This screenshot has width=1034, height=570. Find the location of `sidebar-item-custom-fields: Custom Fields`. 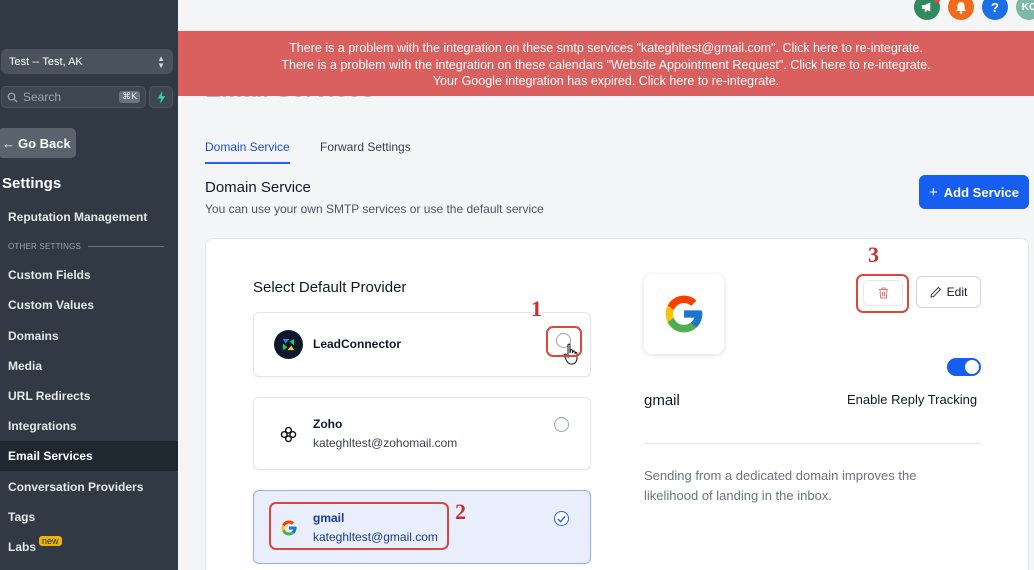

sidebar-item-custom-fields: Custom Fields is located at coordinates (89, 275).